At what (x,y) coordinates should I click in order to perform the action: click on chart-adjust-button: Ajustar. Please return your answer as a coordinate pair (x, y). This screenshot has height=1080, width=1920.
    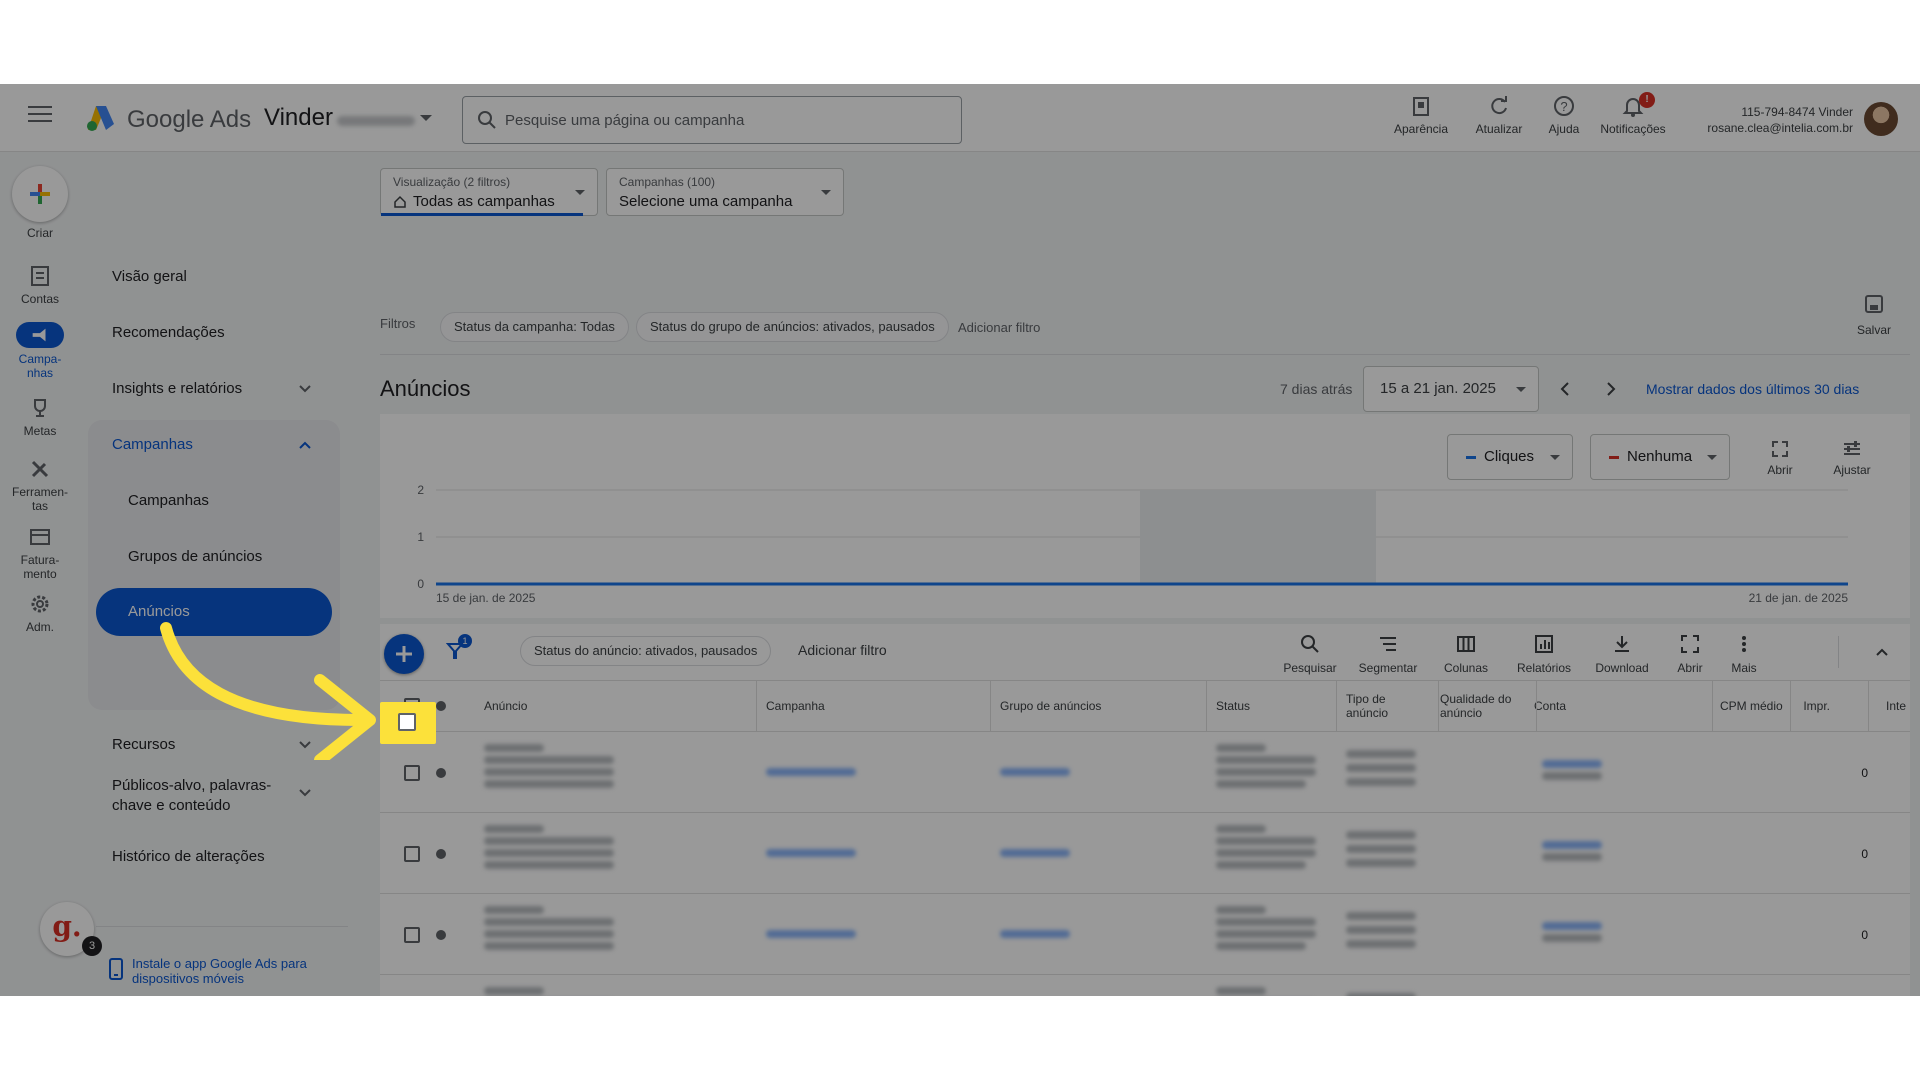
    Looking at the image, I should click on (1852, 458).